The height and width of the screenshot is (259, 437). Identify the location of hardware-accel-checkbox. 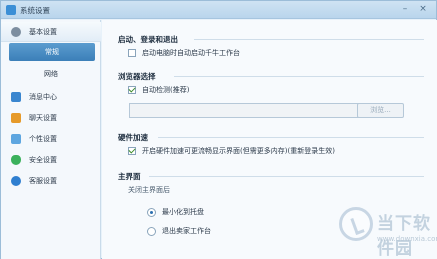
(132, 151).